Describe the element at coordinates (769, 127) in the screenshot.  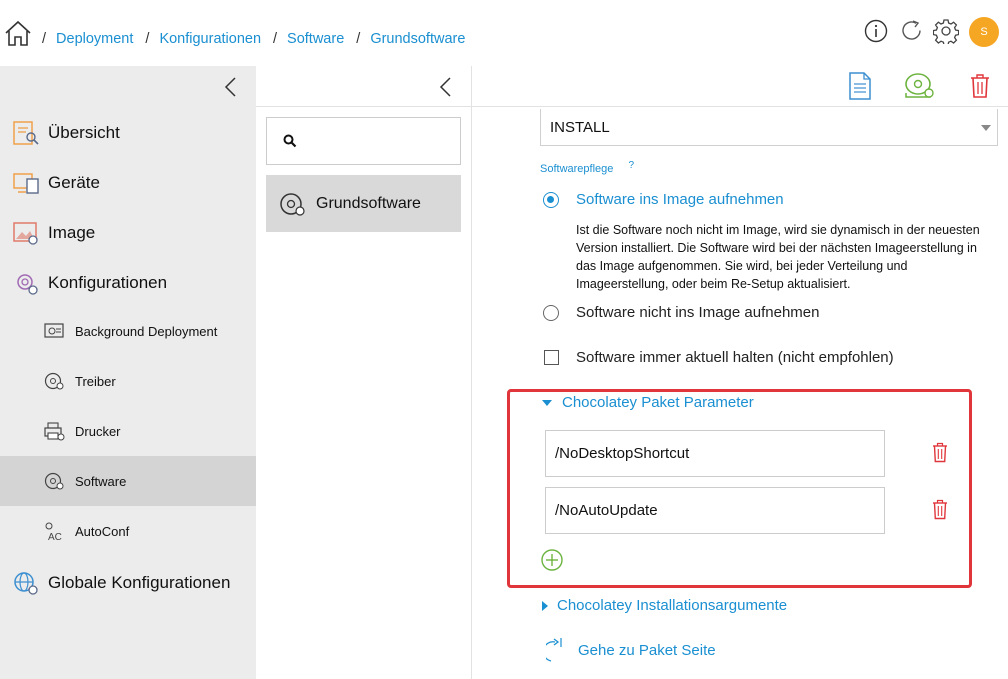
I see `install-mode-select: INSTALL` at that location.